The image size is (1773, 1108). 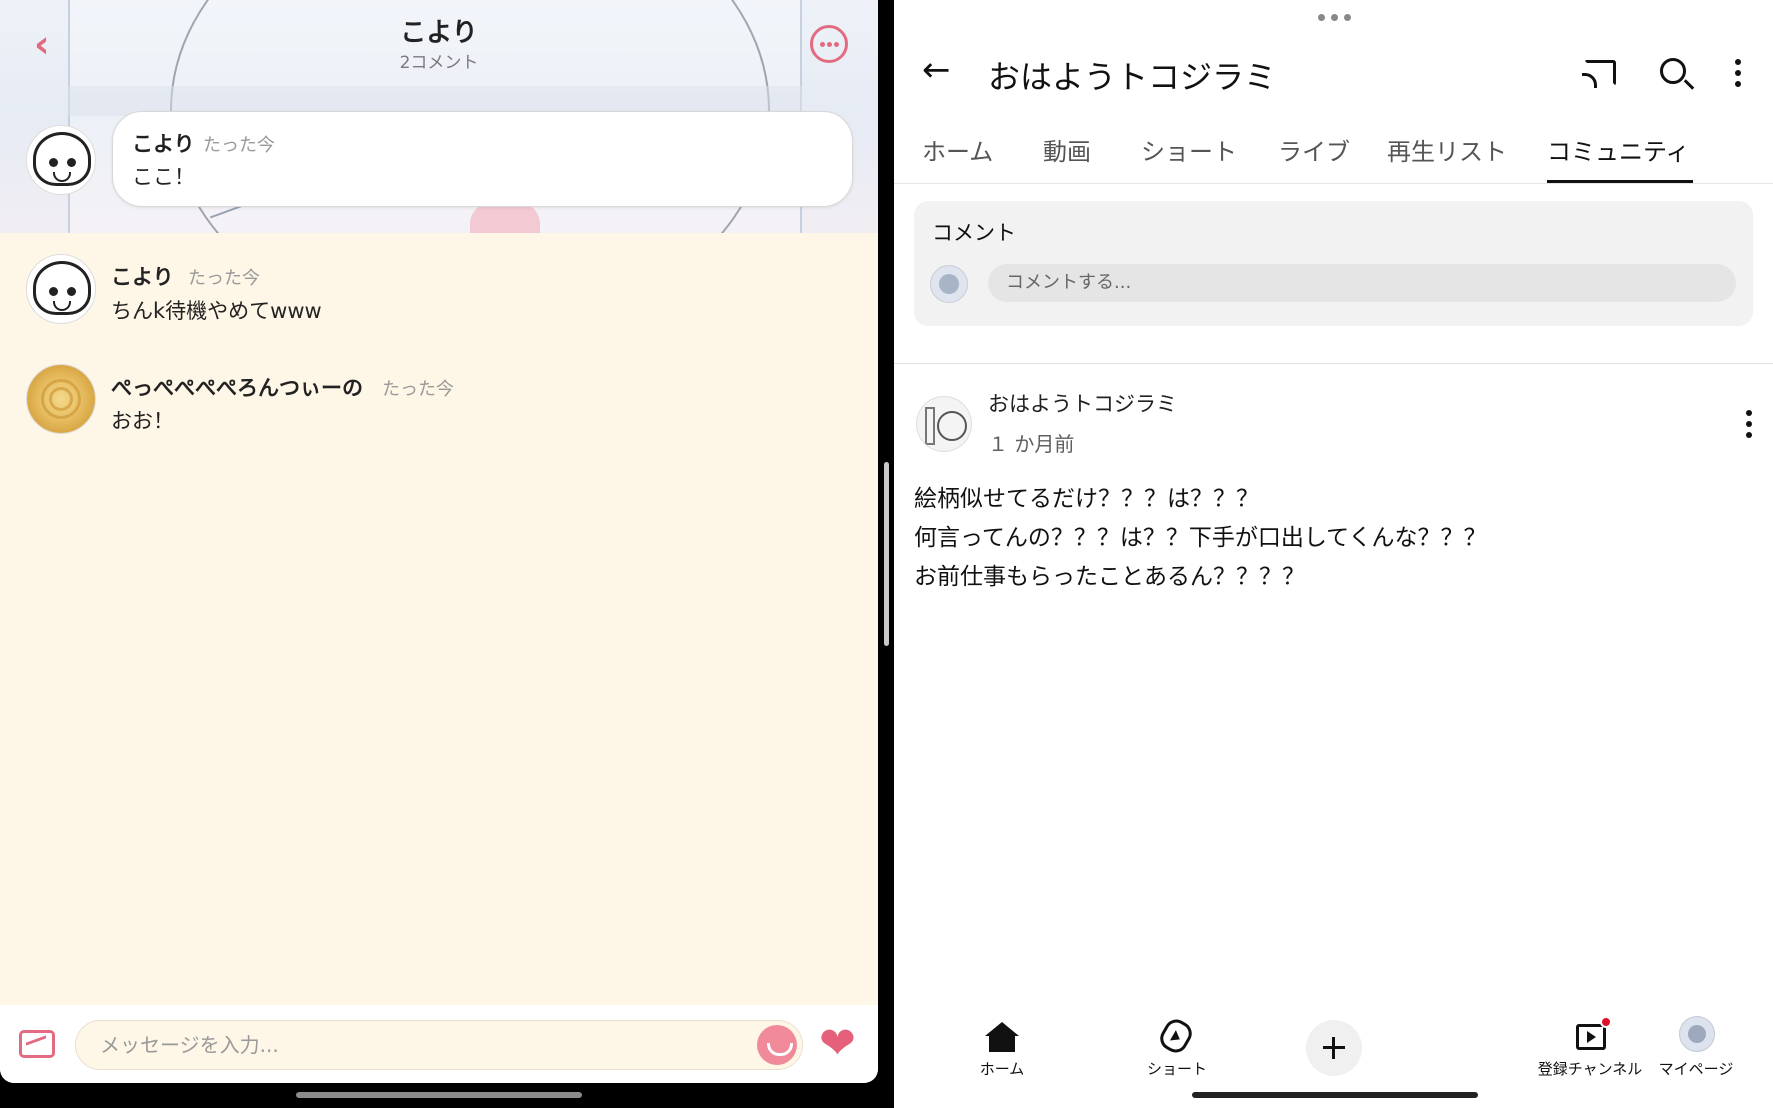 What do you see at coordinates (1002, 1069) in the screenshot?
I see `nav-label: ホーム` at bounding box center [1002, 1069].